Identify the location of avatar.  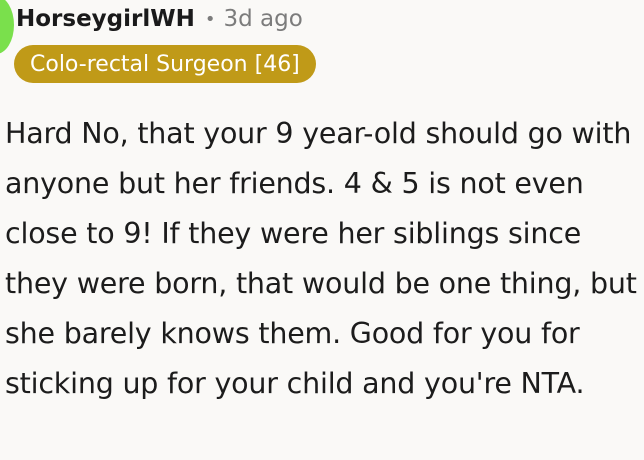
(7, 27).